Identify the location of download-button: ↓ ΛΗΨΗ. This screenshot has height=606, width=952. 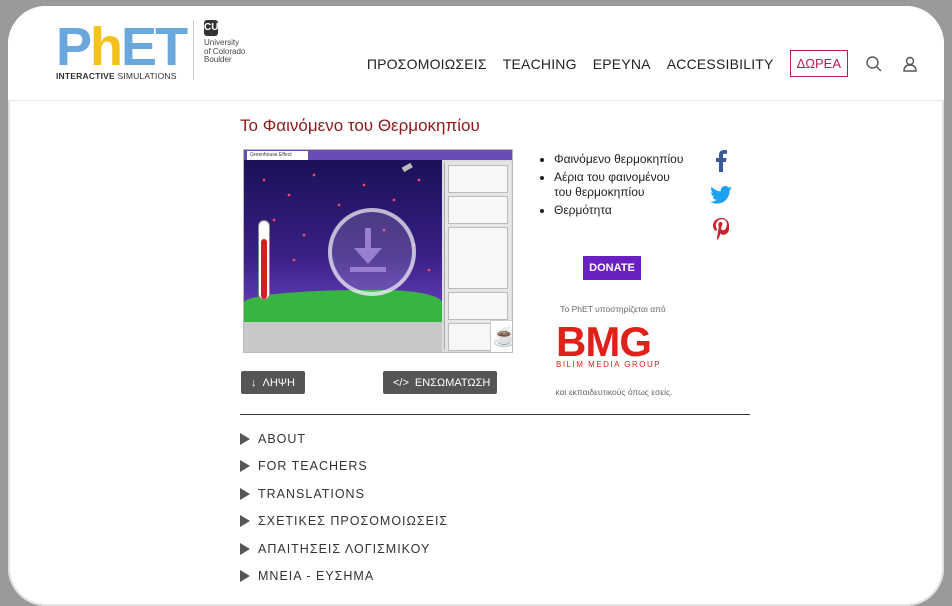
(273, 382).